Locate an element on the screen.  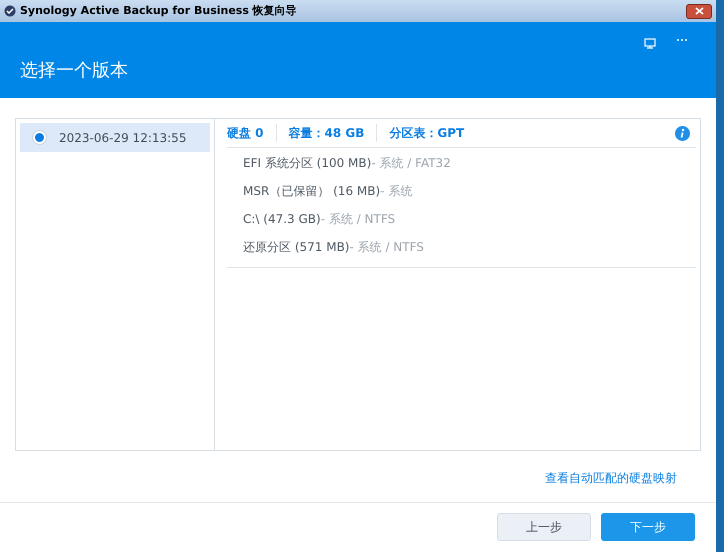
back-button: 上一步 is located at coordinates (544, 527).